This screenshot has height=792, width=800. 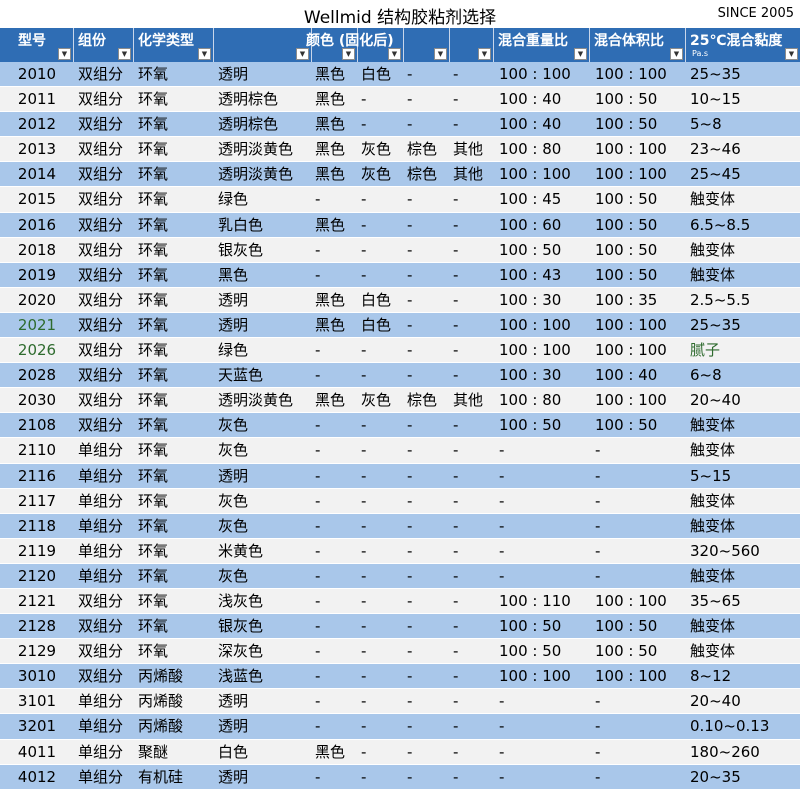 I want to click on filter-chem-dropdown-icon: ▼, so click(x=204, y=54).